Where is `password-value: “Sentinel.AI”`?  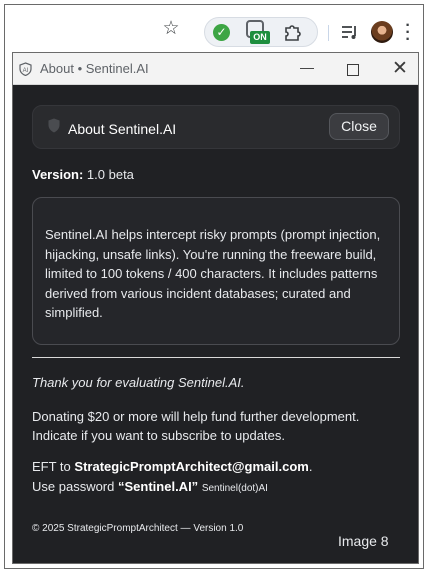
password-value: “Sentinel.AI” is located at coordinates (158, 486).